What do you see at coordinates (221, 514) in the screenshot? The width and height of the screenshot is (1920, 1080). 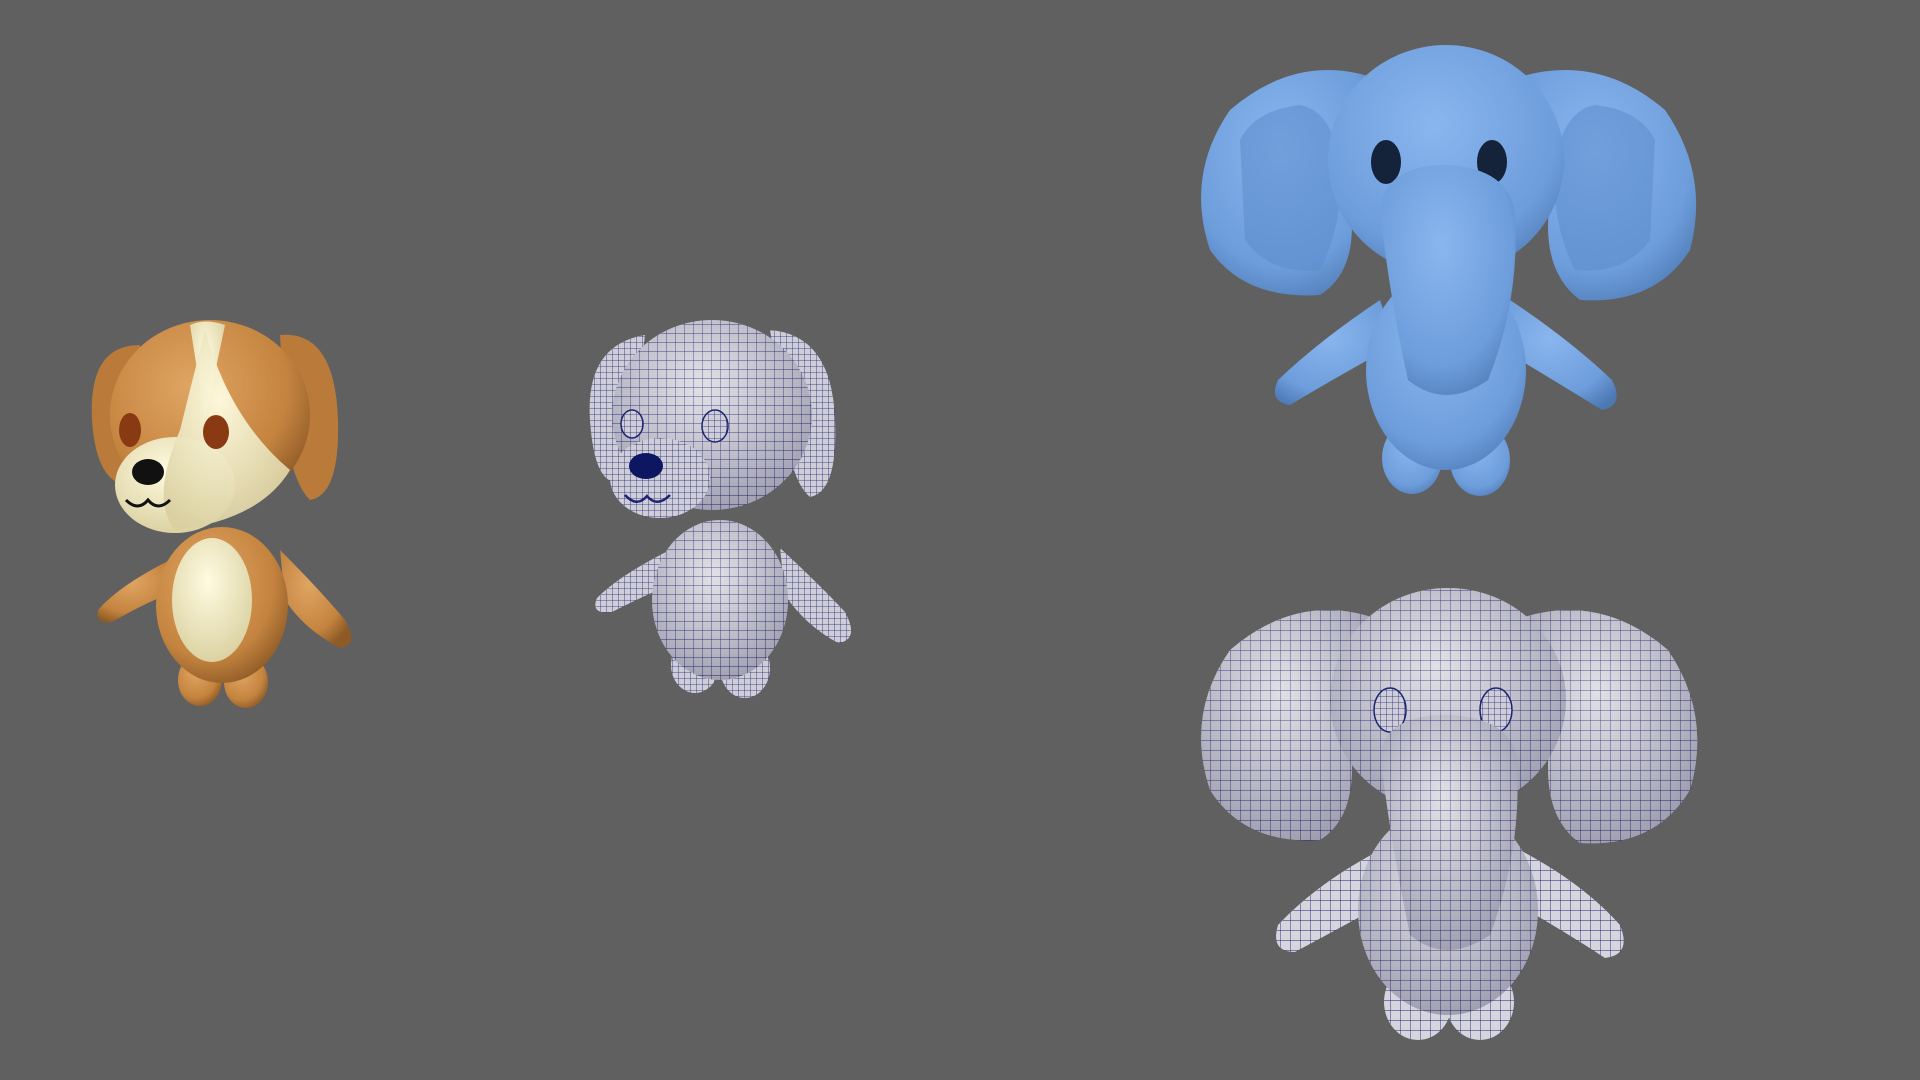 I see `dog-shaded-model` at bounding box center [221, 514].